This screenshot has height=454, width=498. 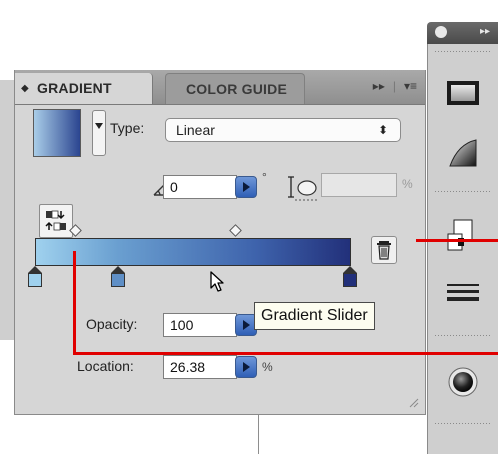 I want to click on aspect-ratio-input, so click(x=359, y=185).